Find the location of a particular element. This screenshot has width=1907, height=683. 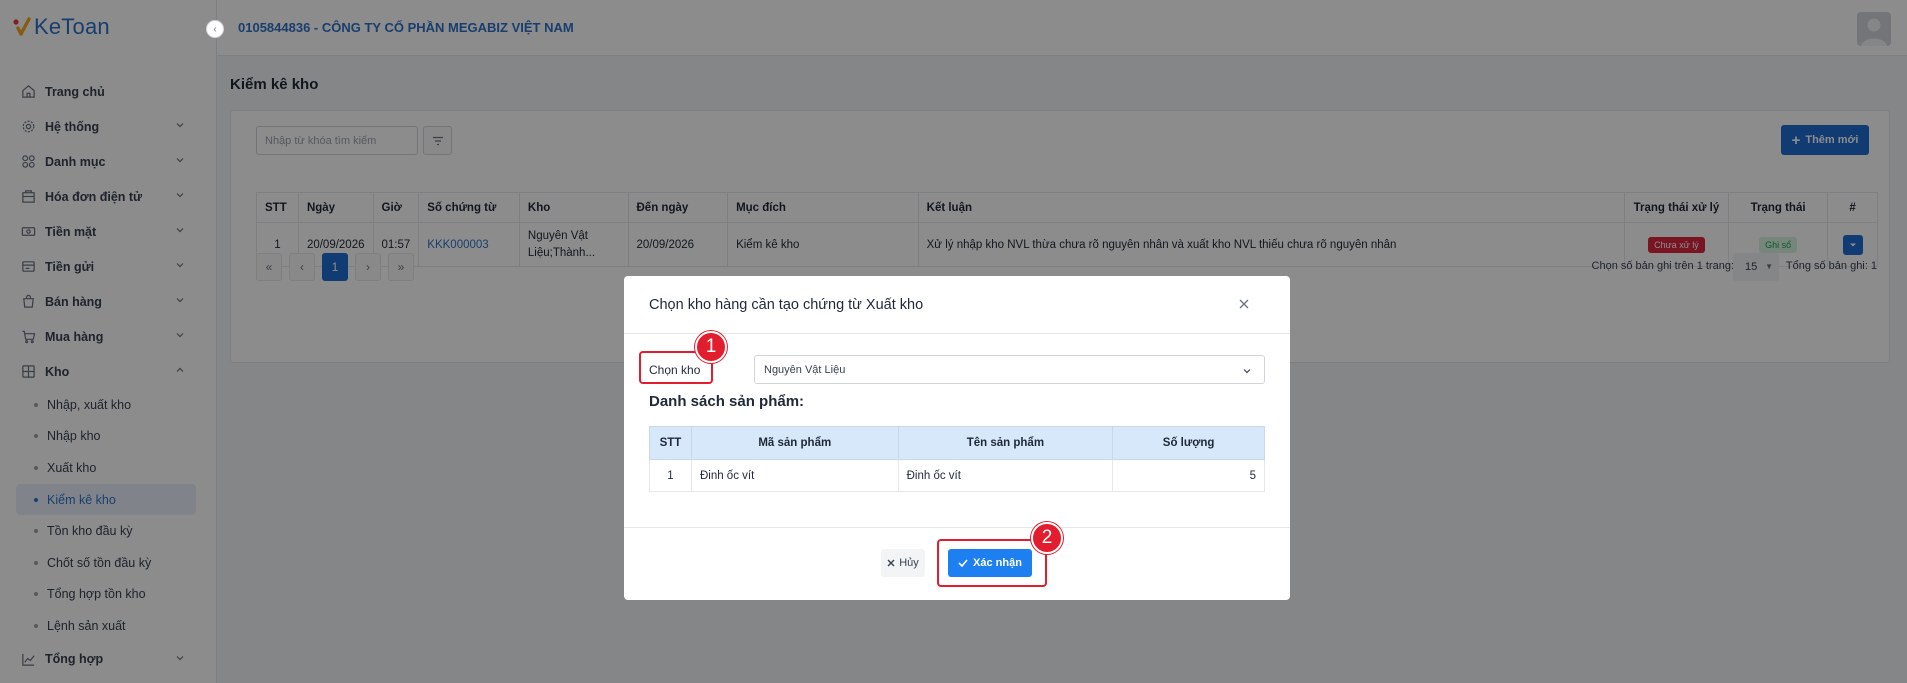

chevron-down-icon is located at coordinates (1247, 371).